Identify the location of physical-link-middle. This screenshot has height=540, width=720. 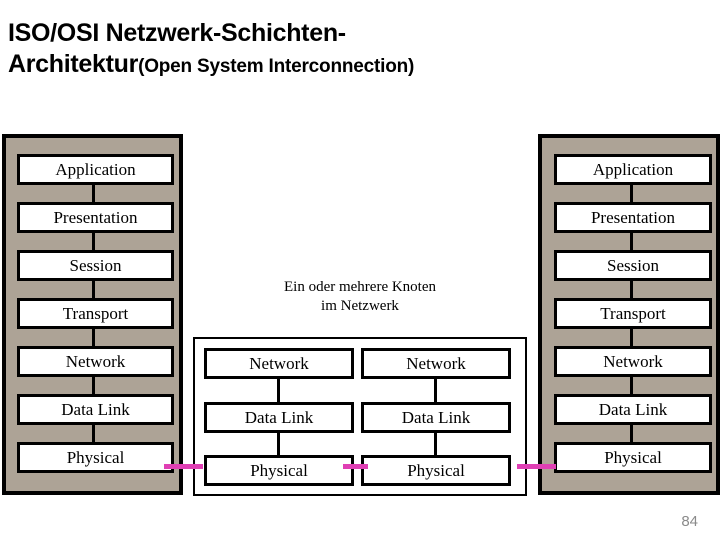
(355, 466).